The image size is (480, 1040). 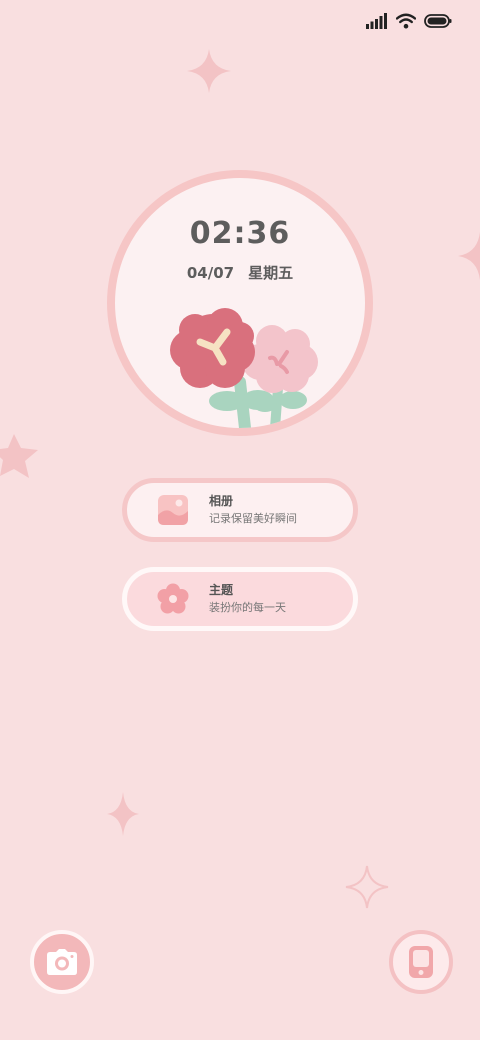 I want to click on battery-icon, so click(x=438, y=21).